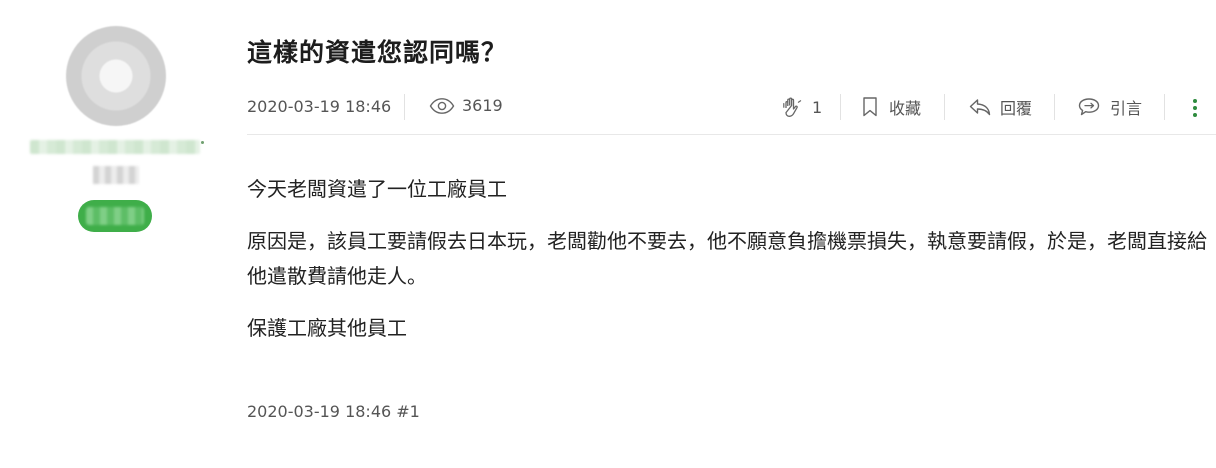  I want to click on reply-button: 回覆, so click(1000, 107).